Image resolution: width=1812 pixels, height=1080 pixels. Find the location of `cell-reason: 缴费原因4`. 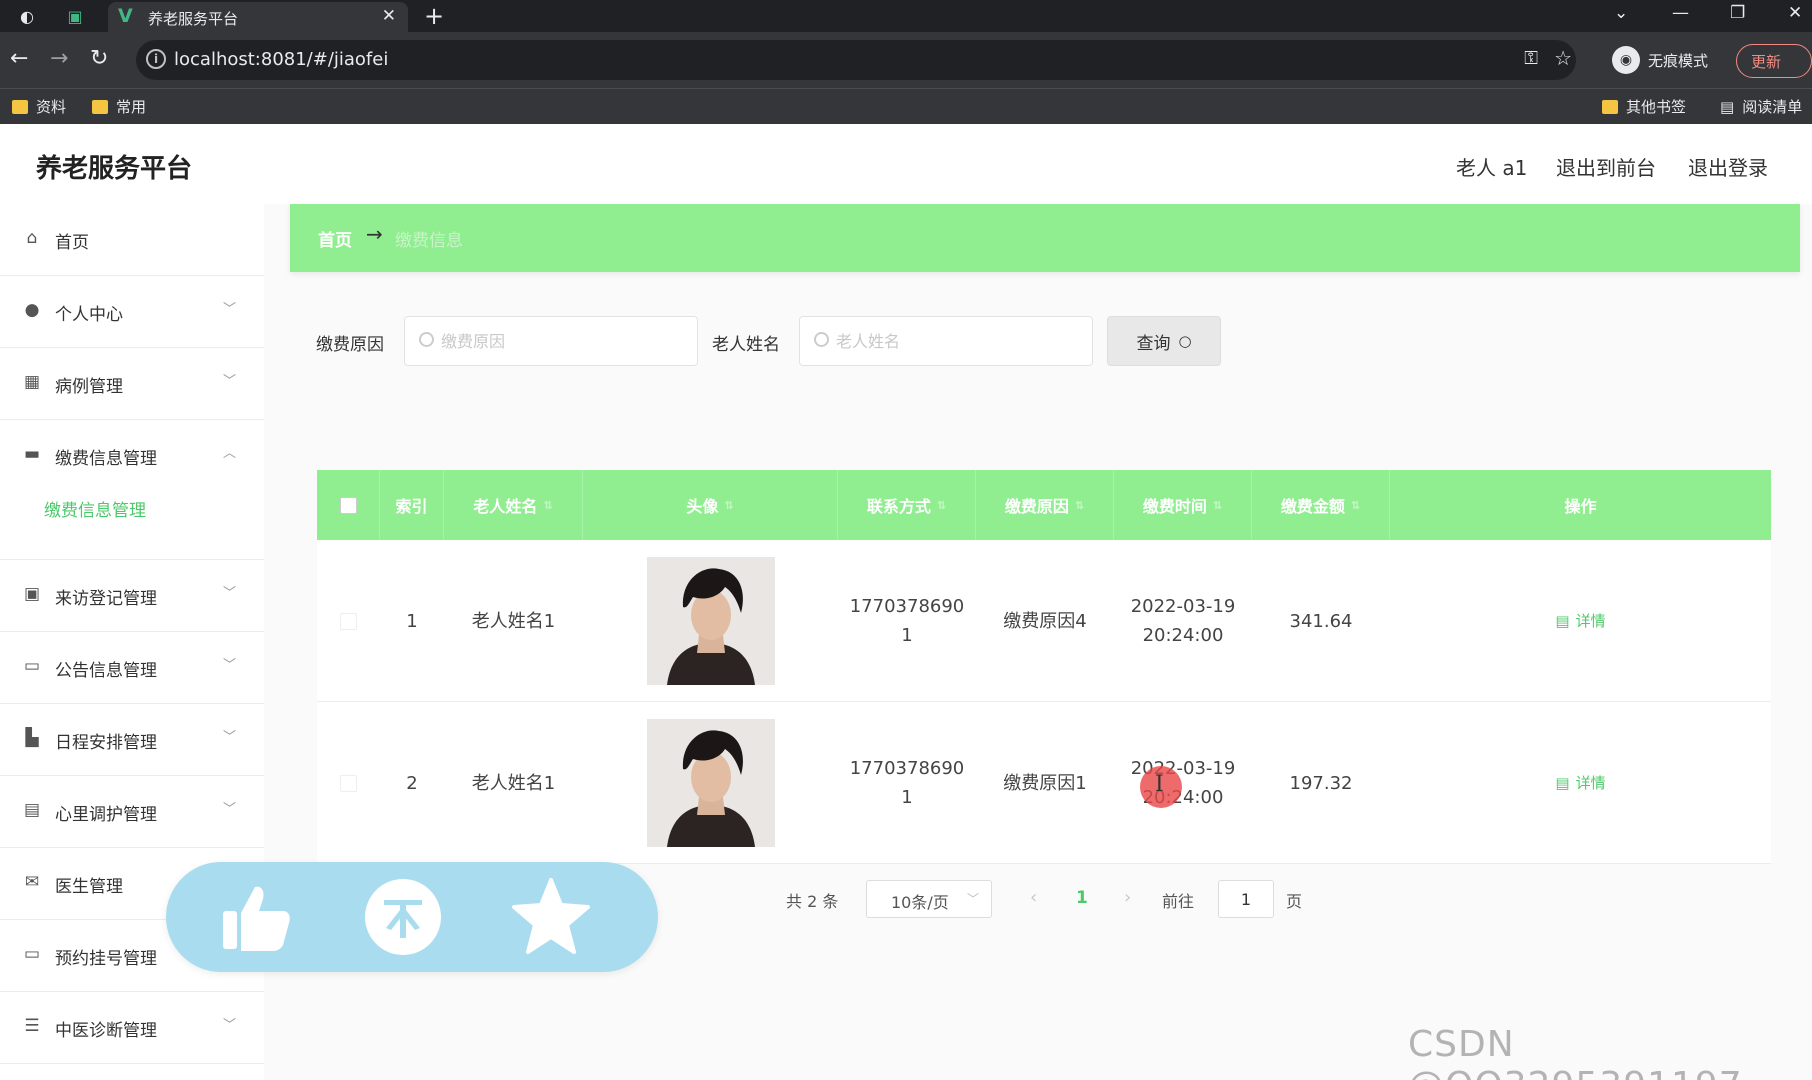

cell-reason: 缴费原因4 is located at coordinates (1045, 621).